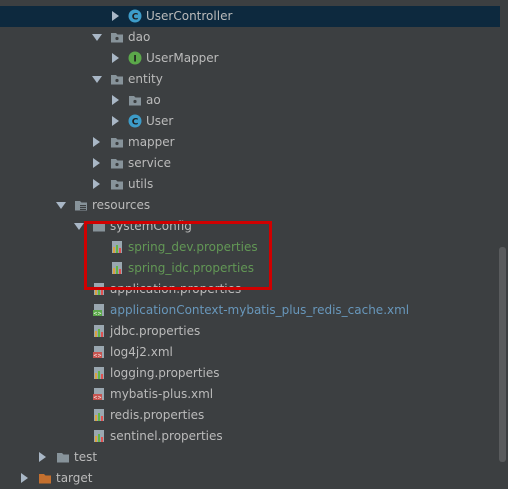  Describe the element at coordinates (157, 415) in the screenshot. I see `tree-row-label: redis.properties` at that location.